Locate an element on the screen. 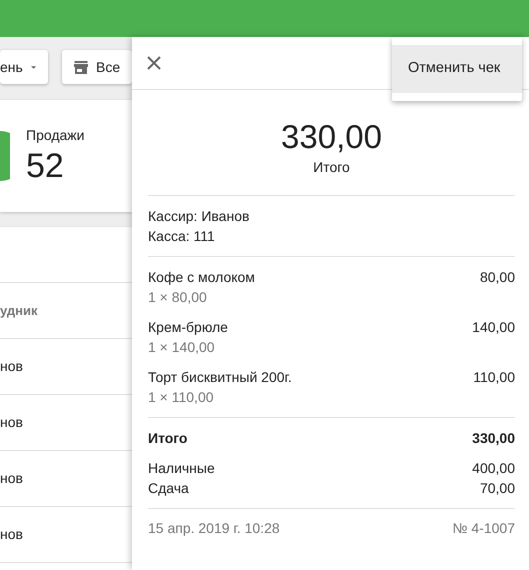  payment-amount: 70,00 is located at coordinates (497, 488).